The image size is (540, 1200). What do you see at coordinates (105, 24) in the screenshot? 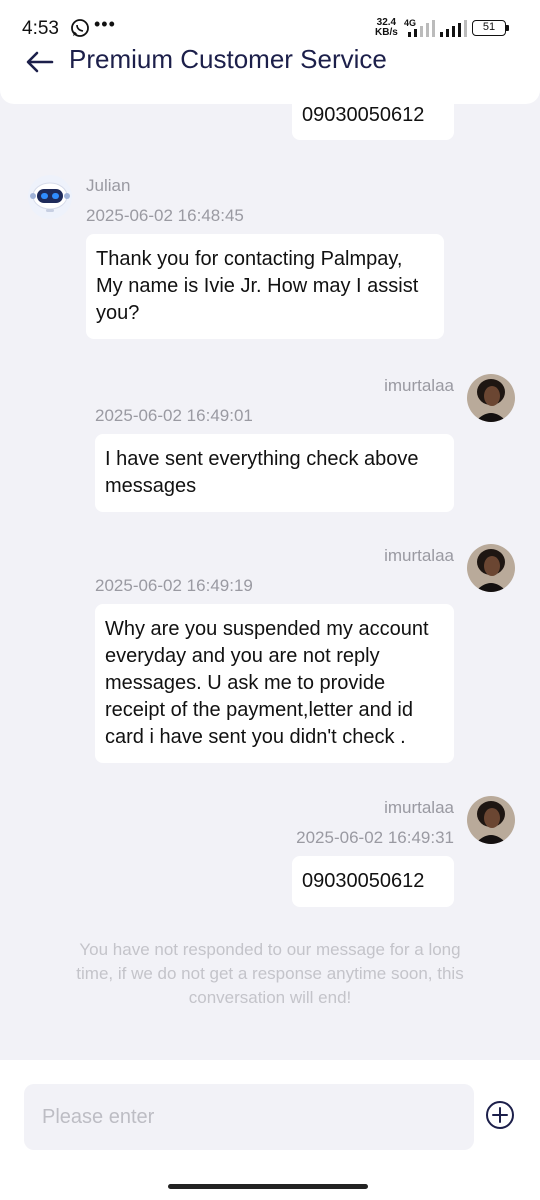
I see `more-dots-icon: •••` at bounding box center [105, 24].